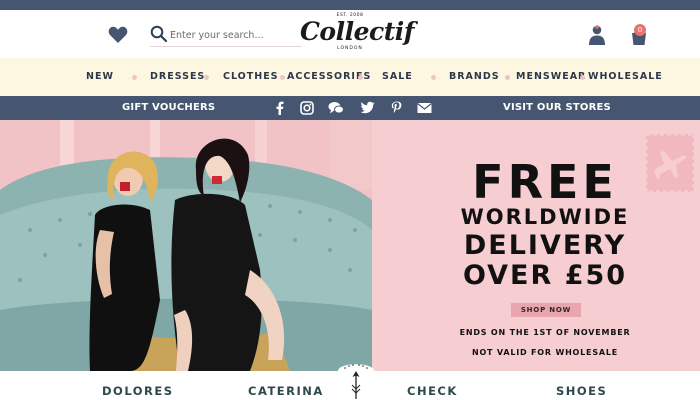  What do you see at coordinates (118, 35) in the screenshot?
I see `heart-icon` at bounding box center [118, 35].